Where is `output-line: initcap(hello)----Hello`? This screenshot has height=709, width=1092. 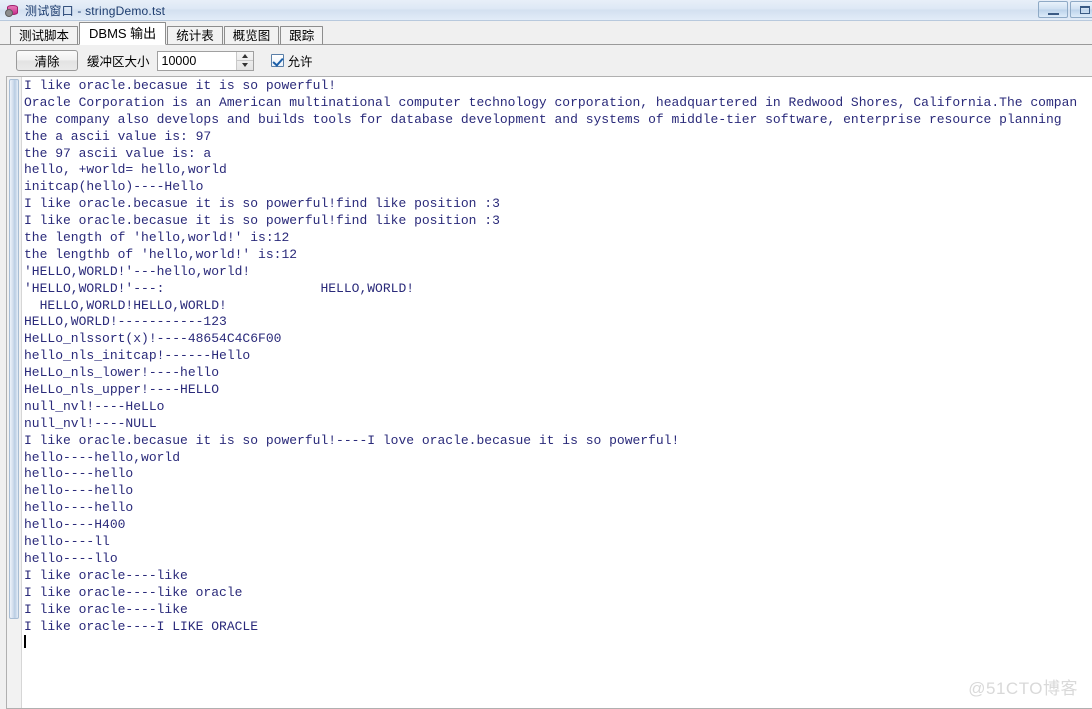 output-line: initcap(hello)----Hello is located at coordinates (114, 187).